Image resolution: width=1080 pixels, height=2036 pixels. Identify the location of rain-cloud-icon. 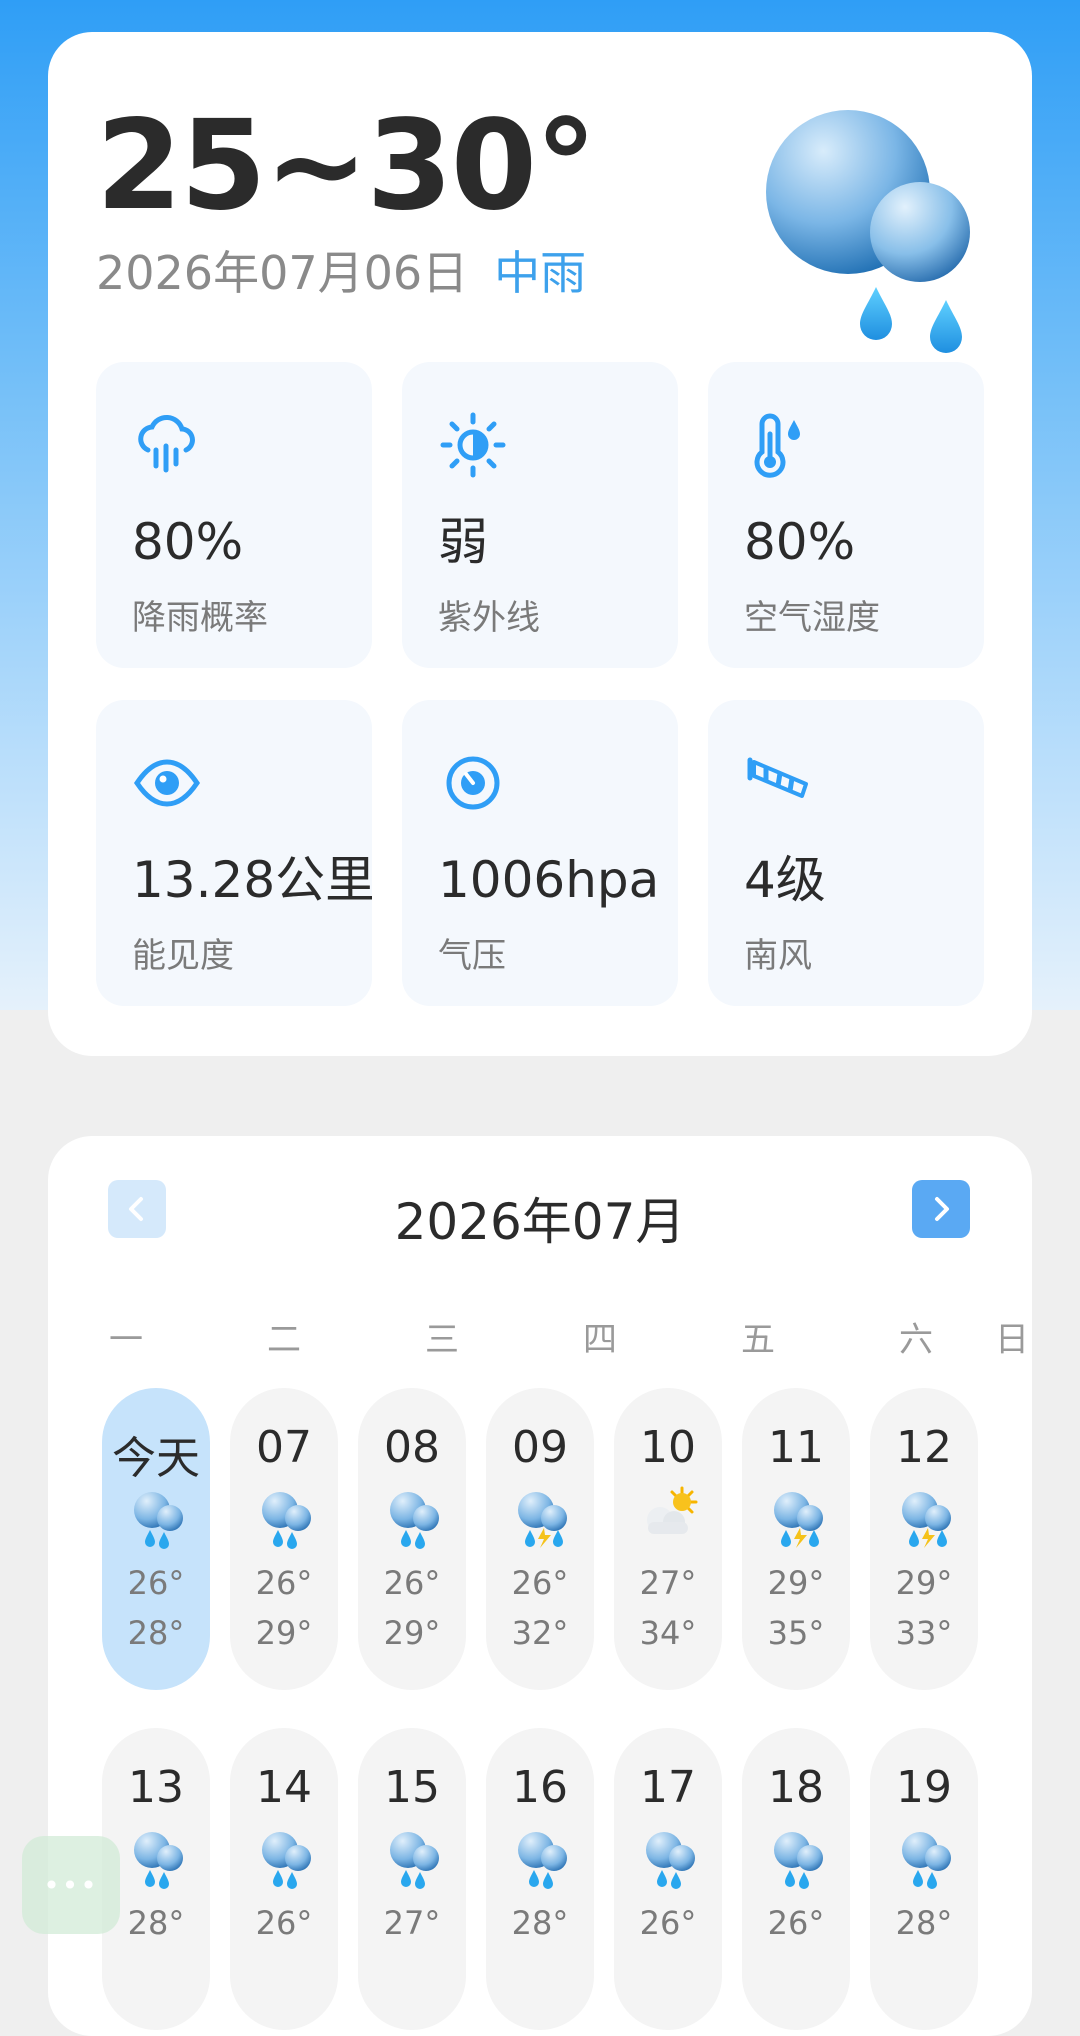
(868, 231).